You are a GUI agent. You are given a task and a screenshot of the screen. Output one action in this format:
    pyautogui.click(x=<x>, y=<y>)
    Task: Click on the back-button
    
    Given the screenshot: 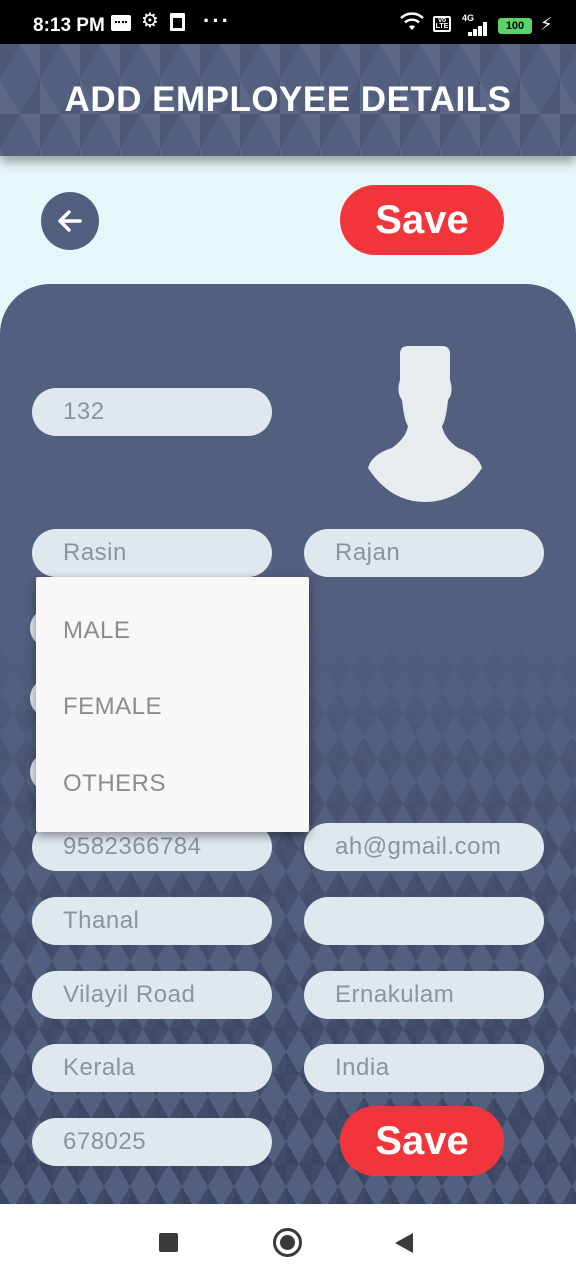 What is the action you would take?
    pyautogui.click(x=70, y=221)
    